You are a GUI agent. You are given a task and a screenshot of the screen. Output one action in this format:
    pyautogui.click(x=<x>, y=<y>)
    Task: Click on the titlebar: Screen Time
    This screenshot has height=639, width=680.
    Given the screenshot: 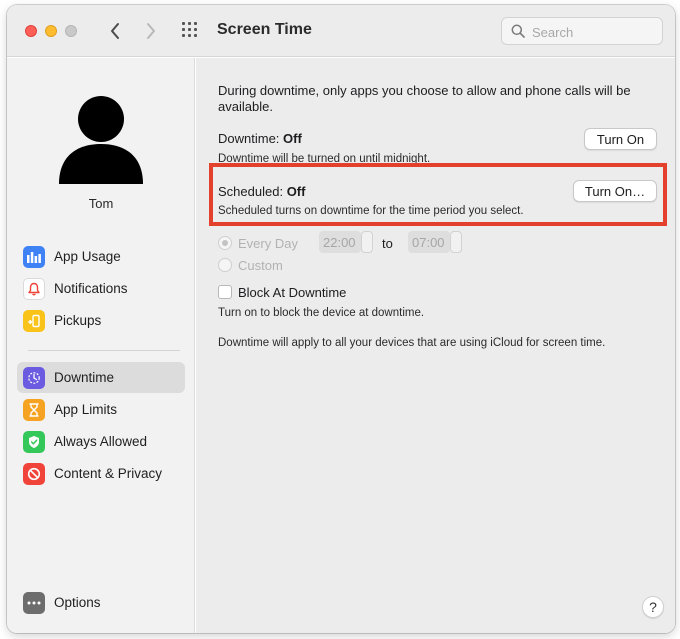 What is the action you would take?
    pyautogui.click(x=341, y=31)
    